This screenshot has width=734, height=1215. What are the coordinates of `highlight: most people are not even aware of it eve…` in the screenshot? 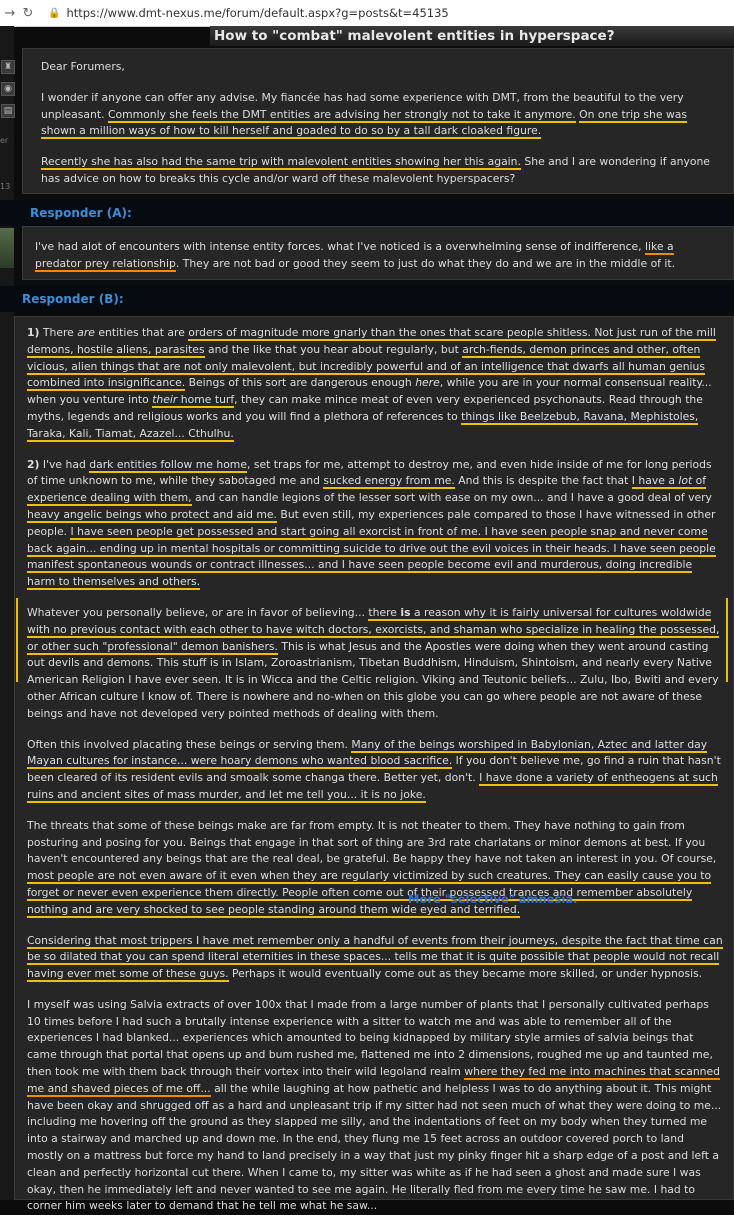 It's located at (369, 893).